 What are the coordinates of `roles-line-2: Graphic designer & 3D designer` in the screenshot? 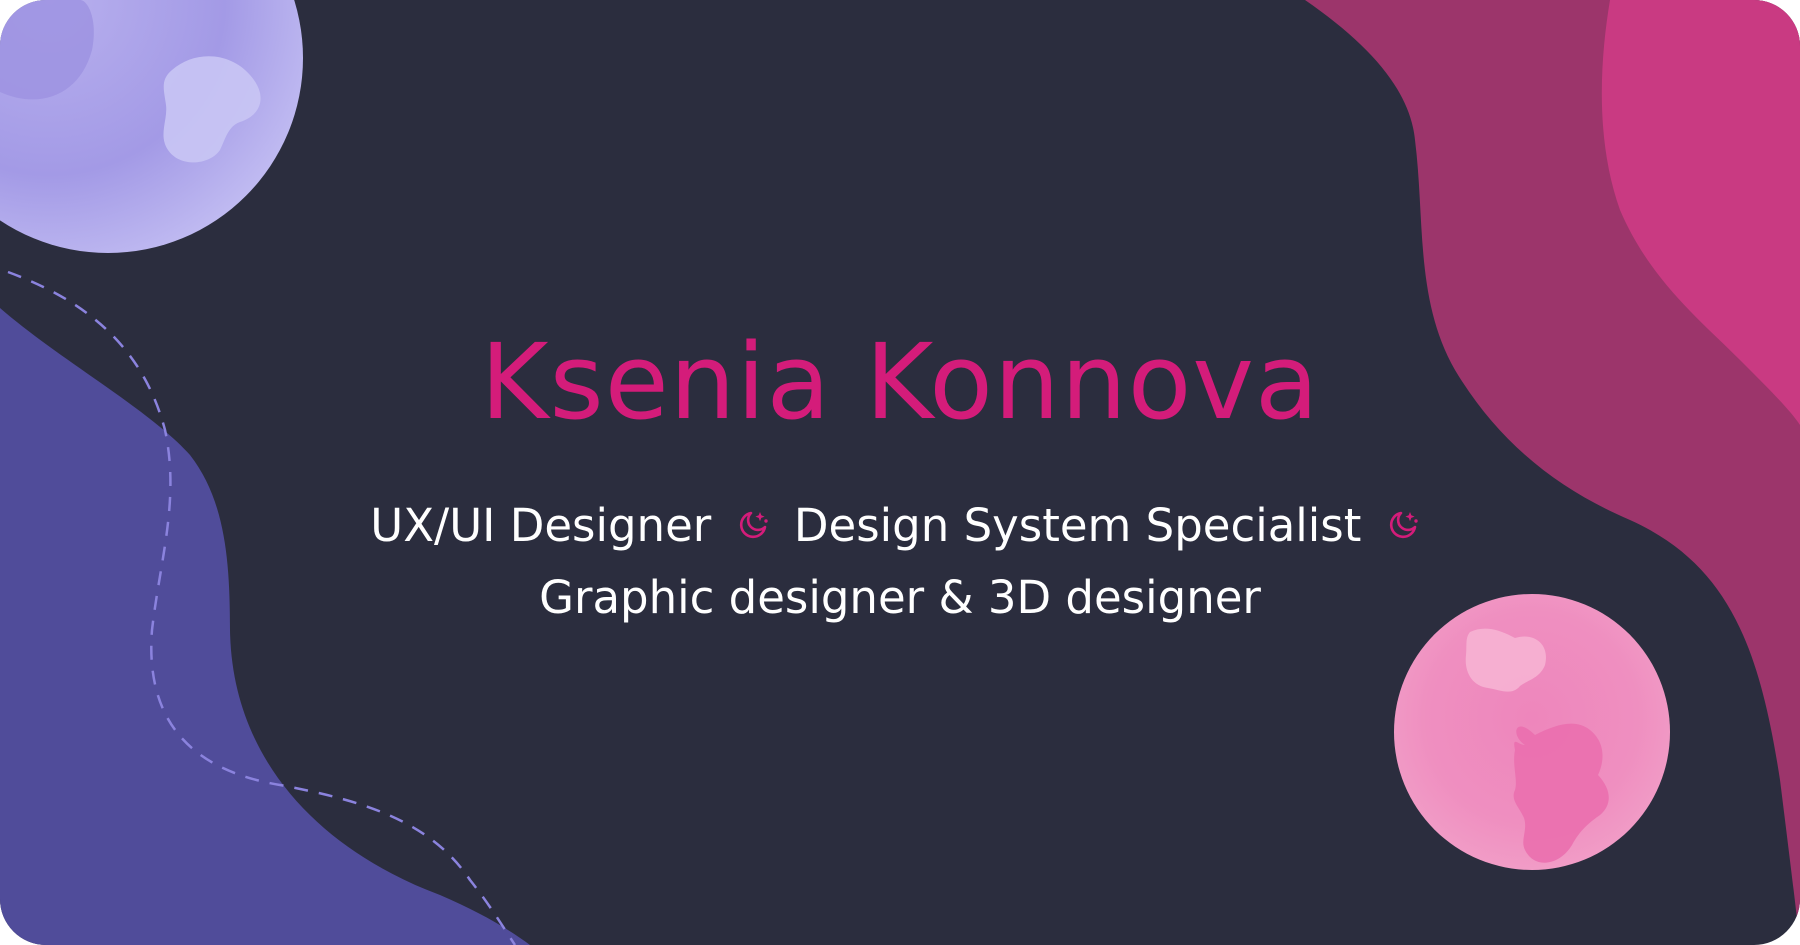 It's located at (900, 598).